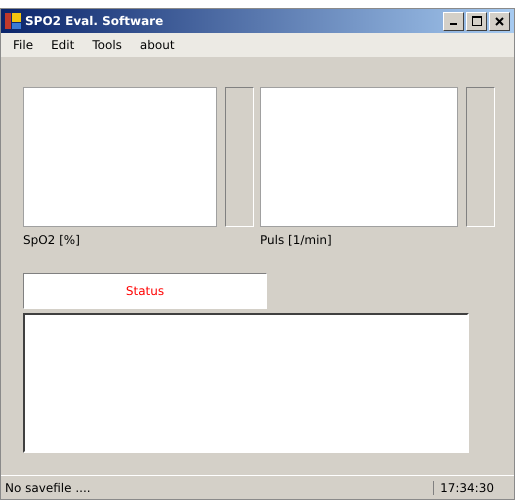  I want to click on menu-item: about, so click(157, 45).